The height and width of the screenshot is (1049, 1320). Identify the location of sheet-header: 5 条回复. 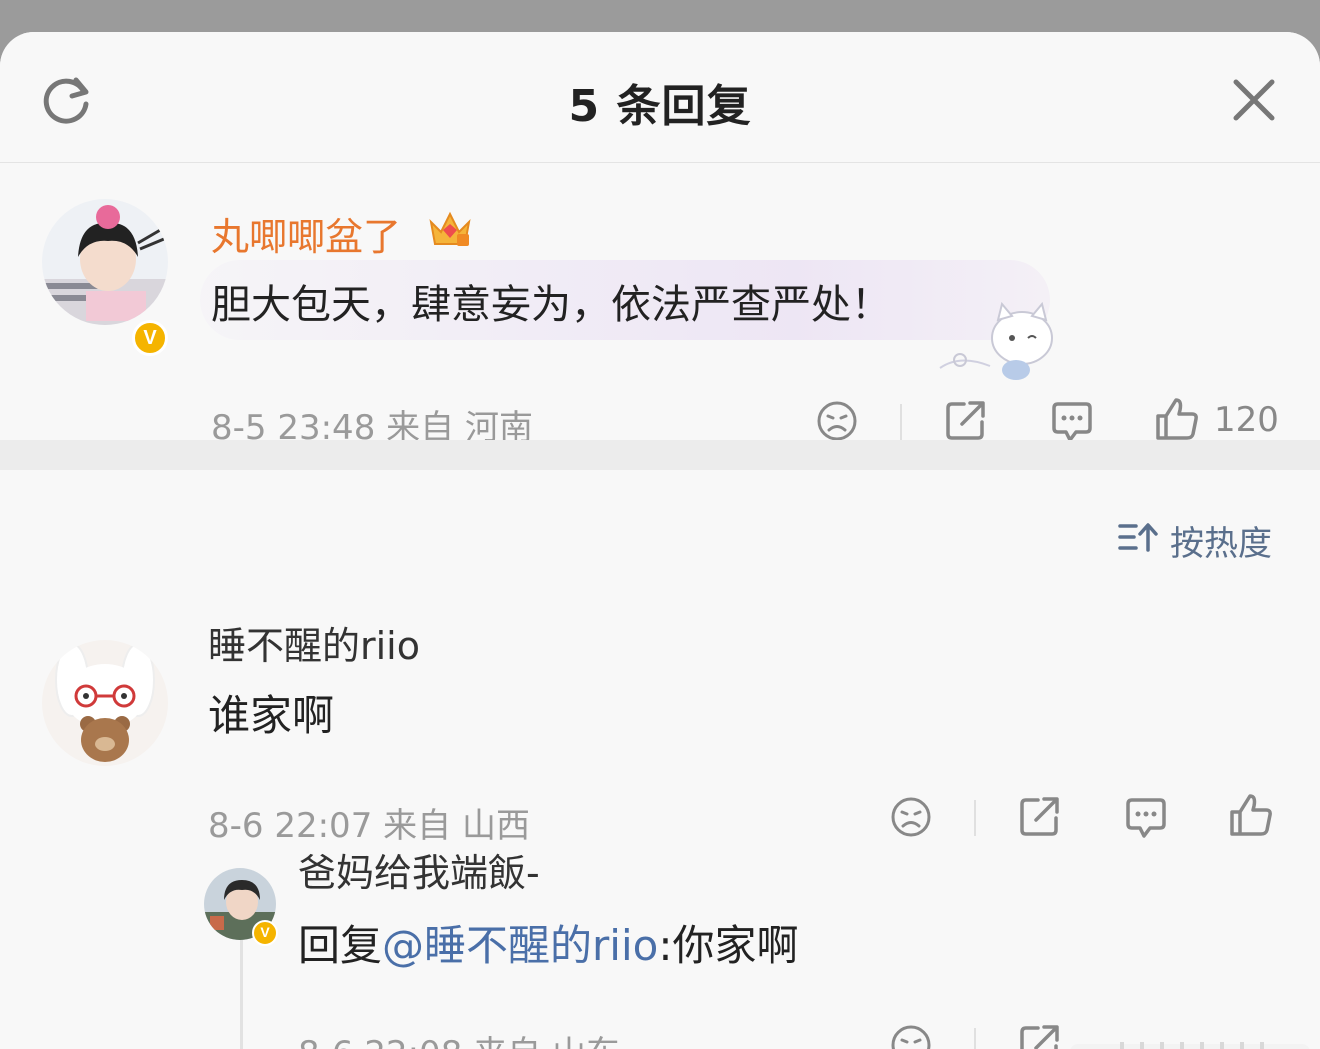
(660, 97).